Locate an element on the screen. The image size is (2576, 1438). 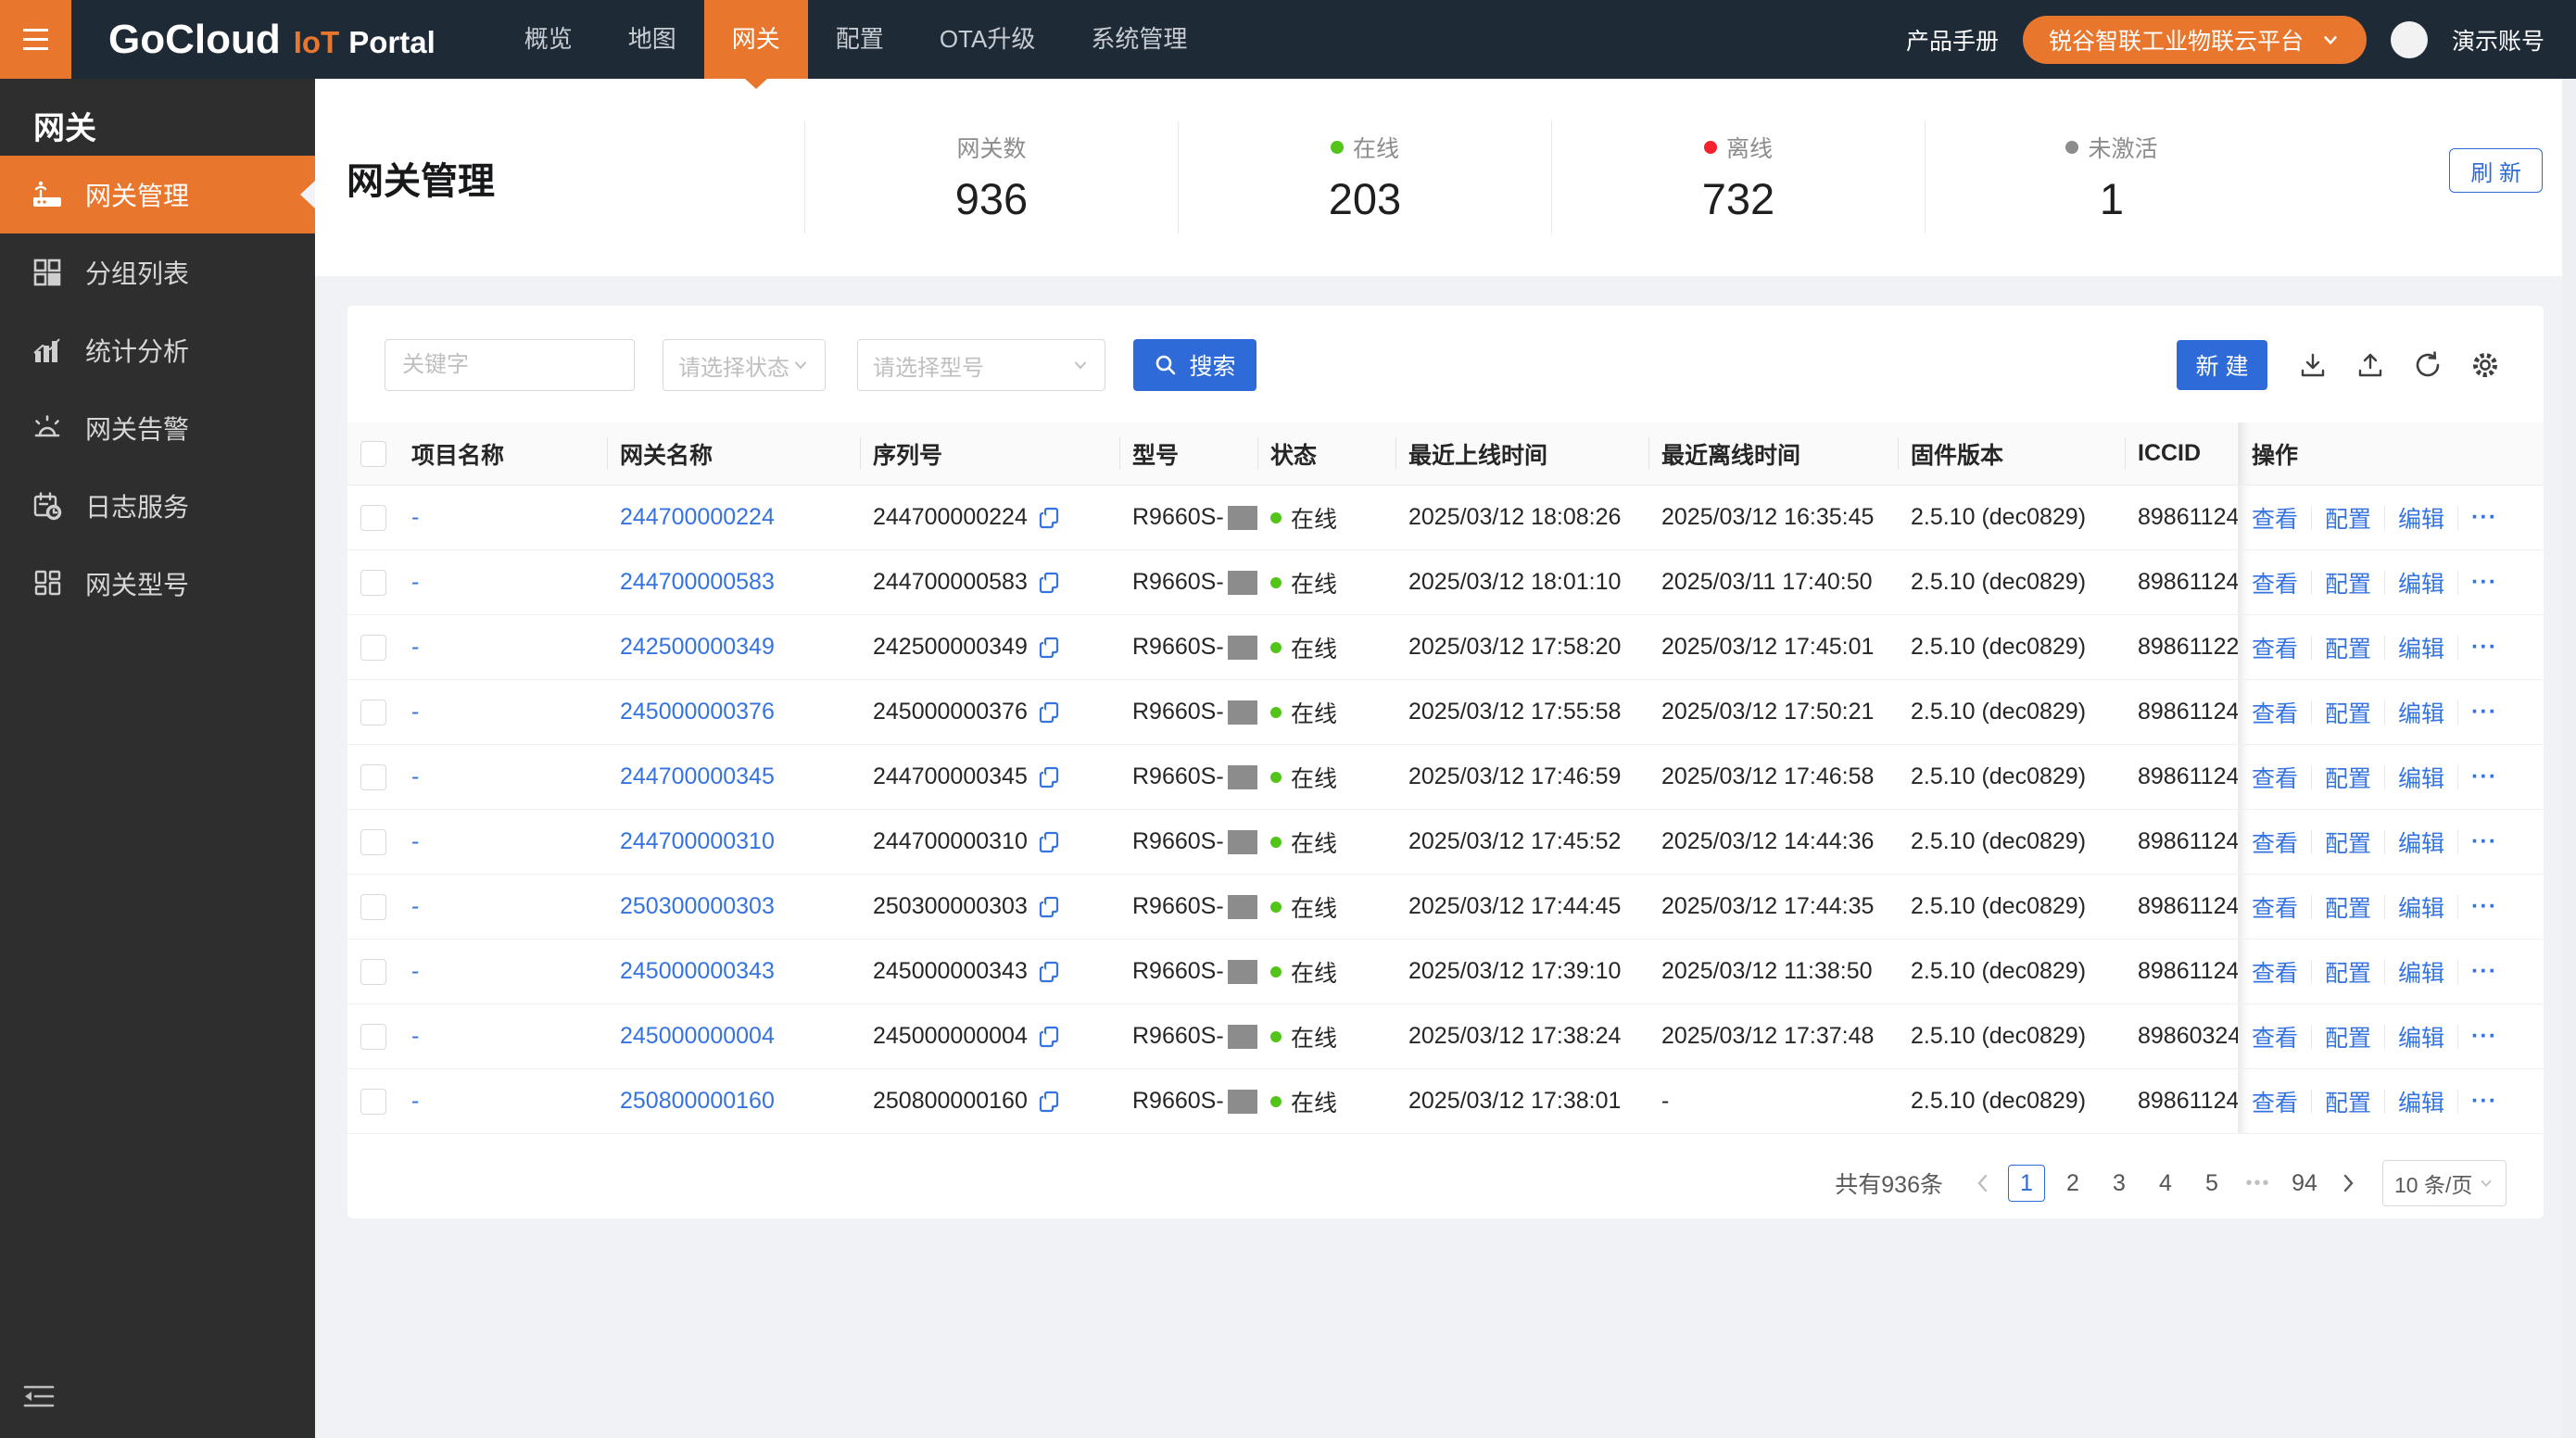
page-scrollbar is located at coordinates (2569, 758).